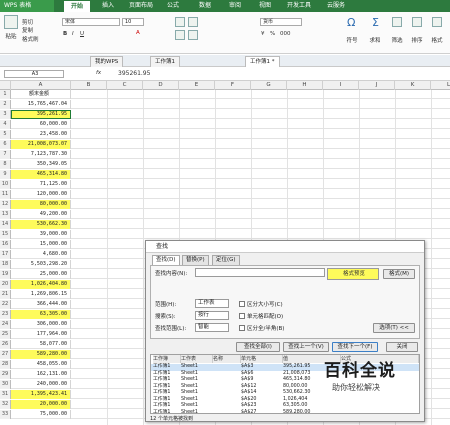 The height and width of the screenshot is (425, 450). I want to click on row-number: 31, so click(5, 394).